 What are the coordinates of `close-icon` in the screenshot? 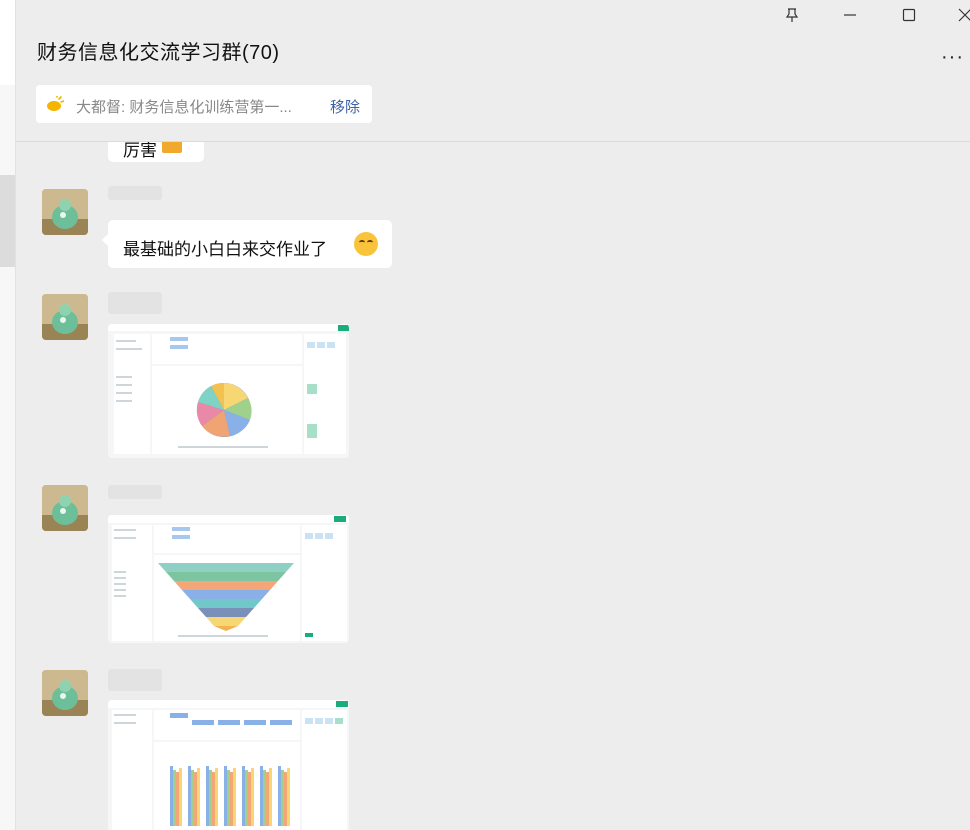 It's located at (962, 15).